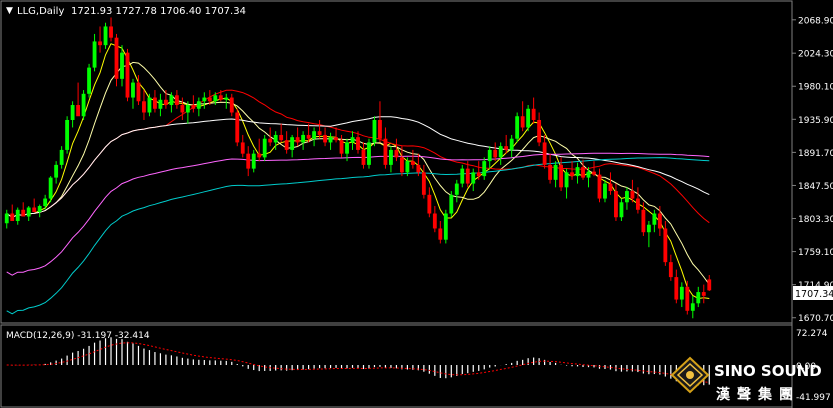 The image size is (833, 408). Describe the element at coordinates (815, 253) in the screenshot. I see `price-tick-label: 1759.10` at that location.